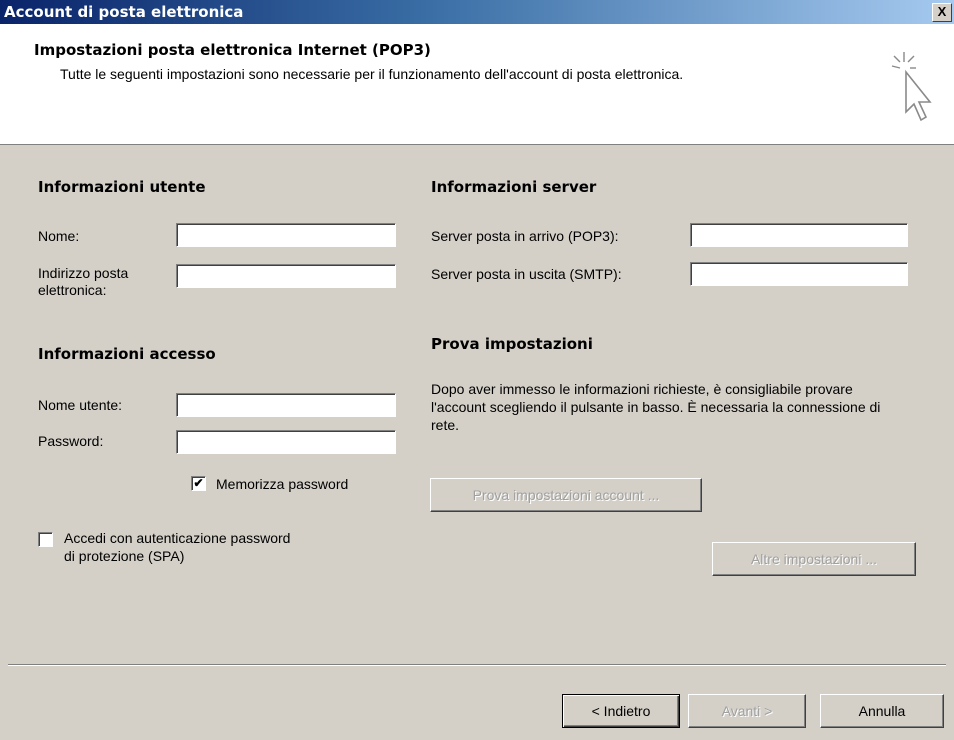 Image resolution: width=954 pixels, height=740 pixels. Describe the element at coordinates (477, 12) in the screenshot. I see `title-bar: Account di posta elettronica X` at that location.